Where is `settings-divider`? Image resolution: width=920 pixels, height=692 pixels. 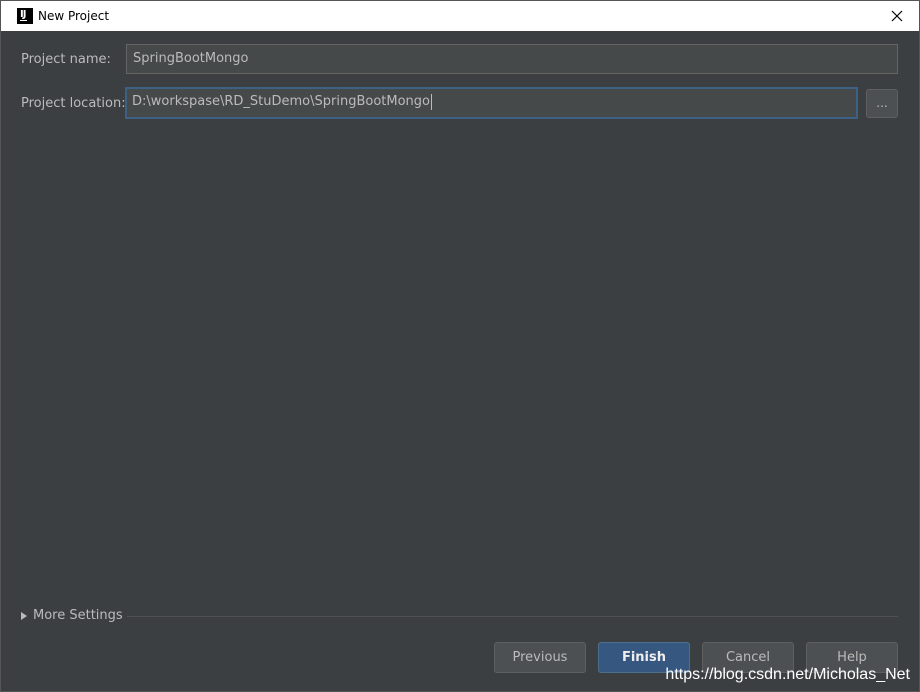 settings-divider is located at coordinates (512, 616).